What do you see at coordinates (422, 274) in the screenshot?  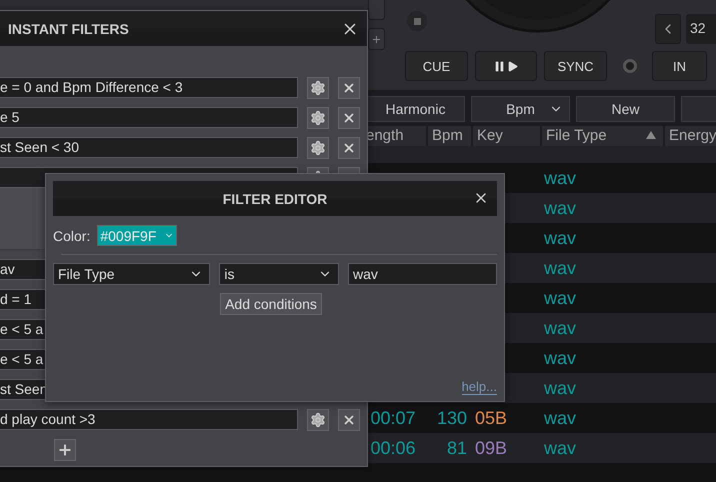 I see `value-input: wav` at bounding box center [422, 274].